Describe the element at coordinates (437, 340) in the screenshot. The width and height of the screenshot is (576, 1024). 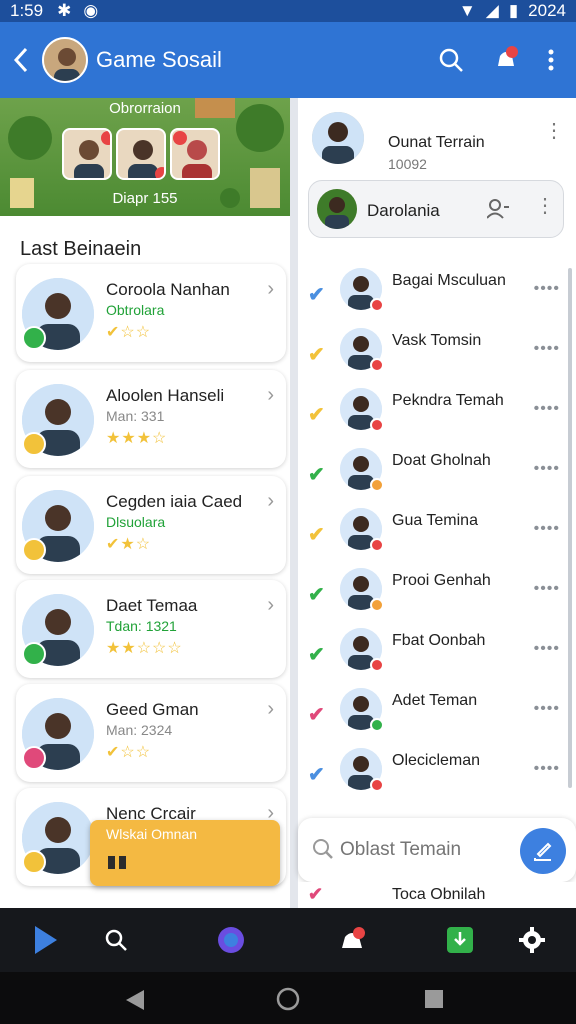
I see `friend-name: Vask Tomsin` at that location.